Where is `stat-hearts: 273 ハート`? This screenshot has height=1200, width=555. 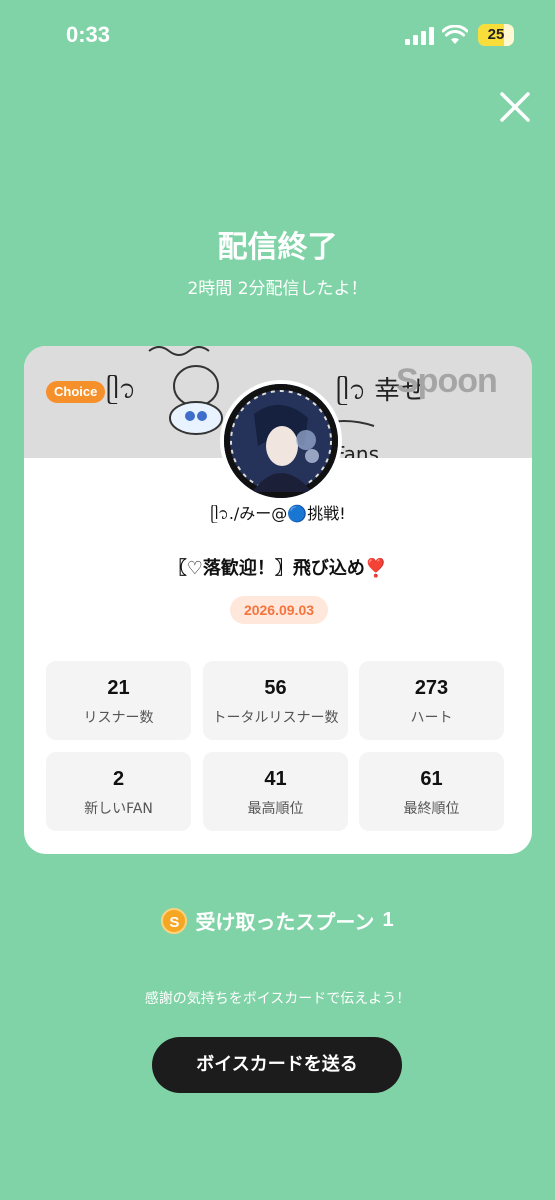
stat-hearts: 273 ハート is located at coordinates (431, 700).